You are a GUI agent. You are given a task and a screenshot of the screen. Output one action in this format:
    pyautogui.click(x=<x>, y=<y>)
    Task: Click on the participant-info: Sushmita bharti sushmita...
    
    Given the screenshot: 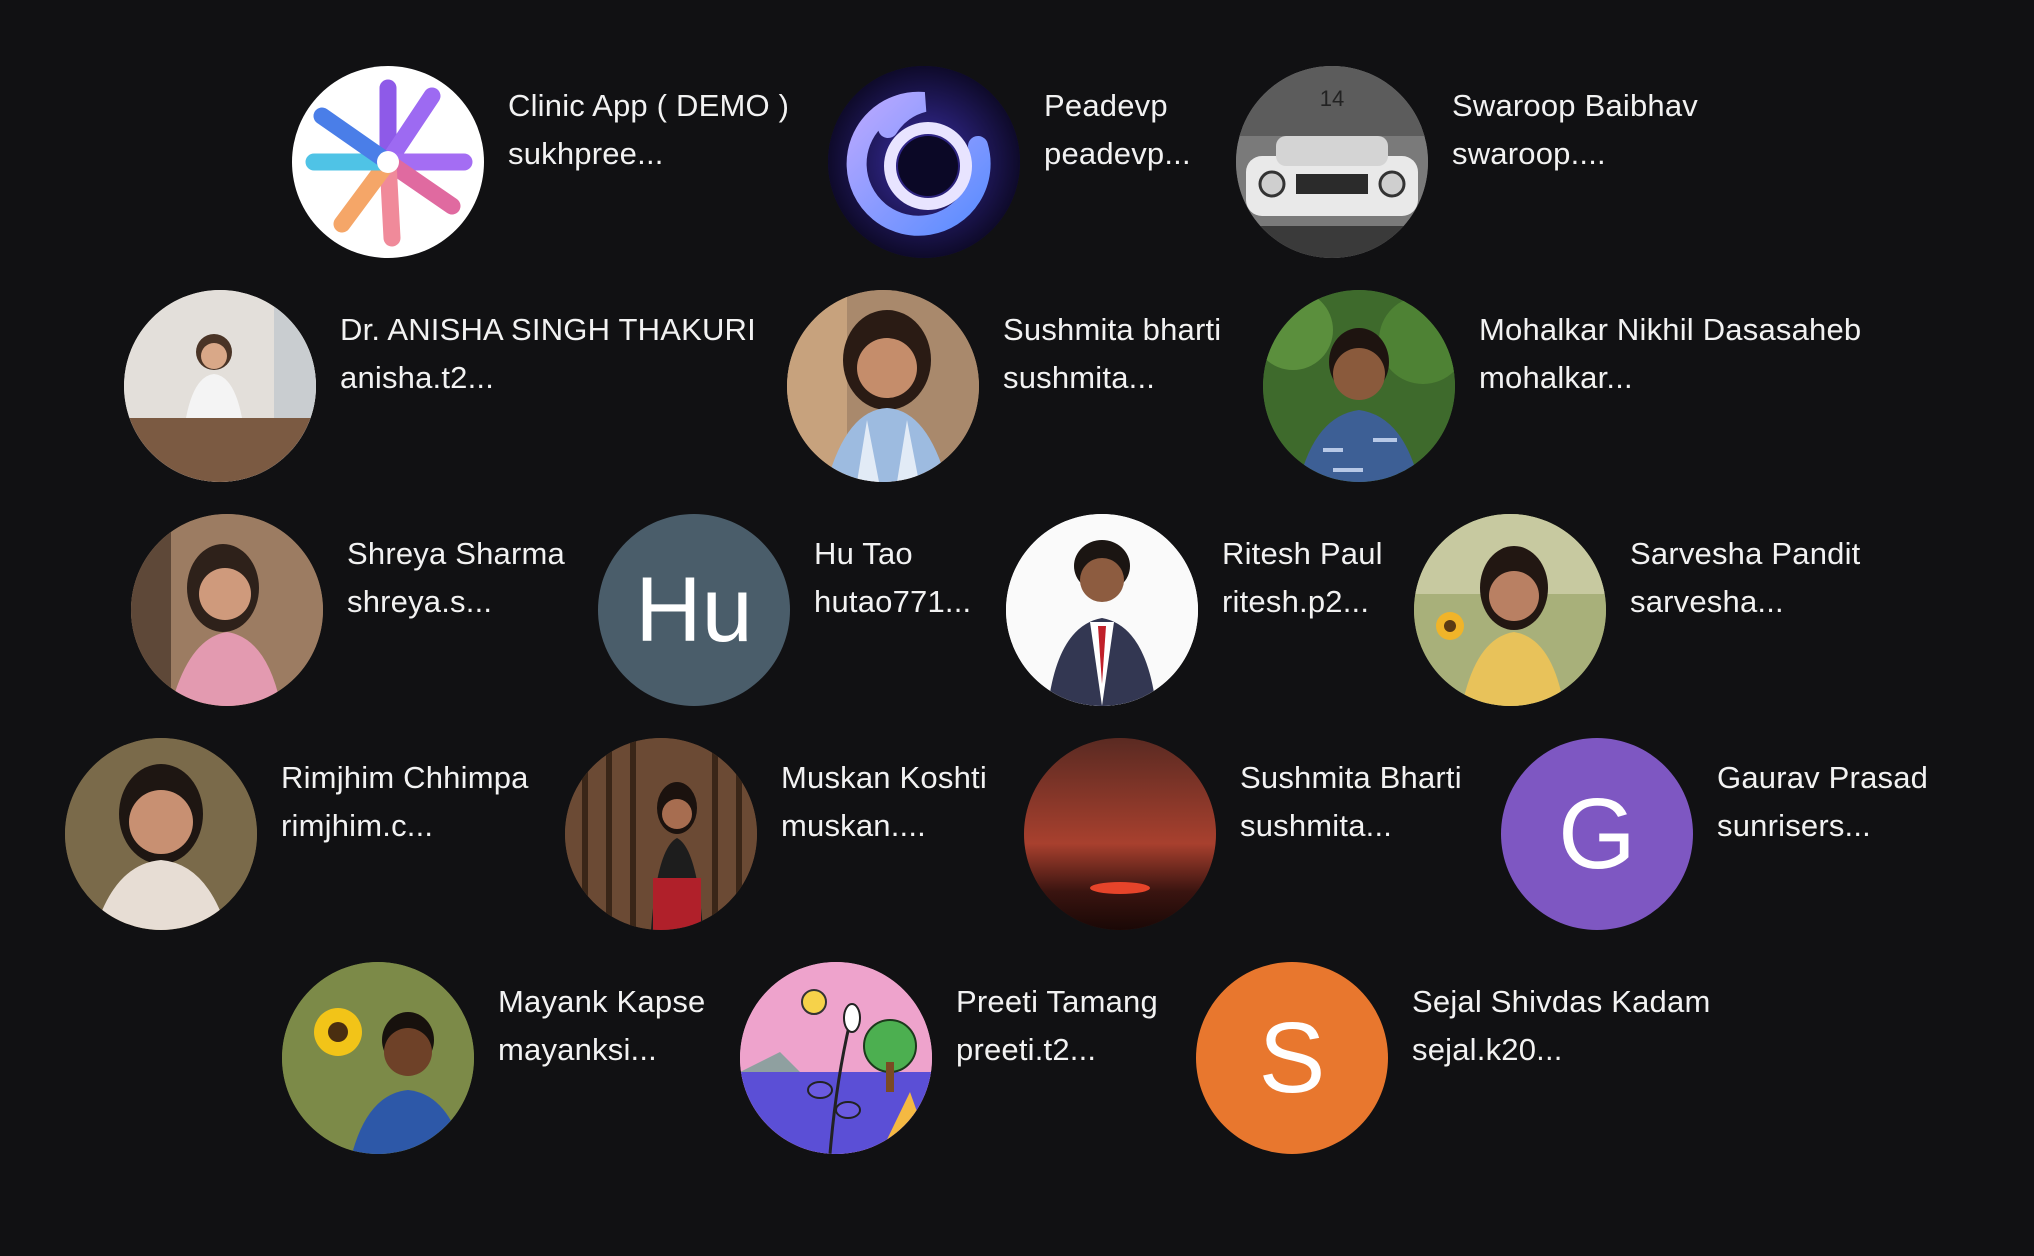 What is the action you would take?
    pyautogui.click(x=1112, y=354)
    